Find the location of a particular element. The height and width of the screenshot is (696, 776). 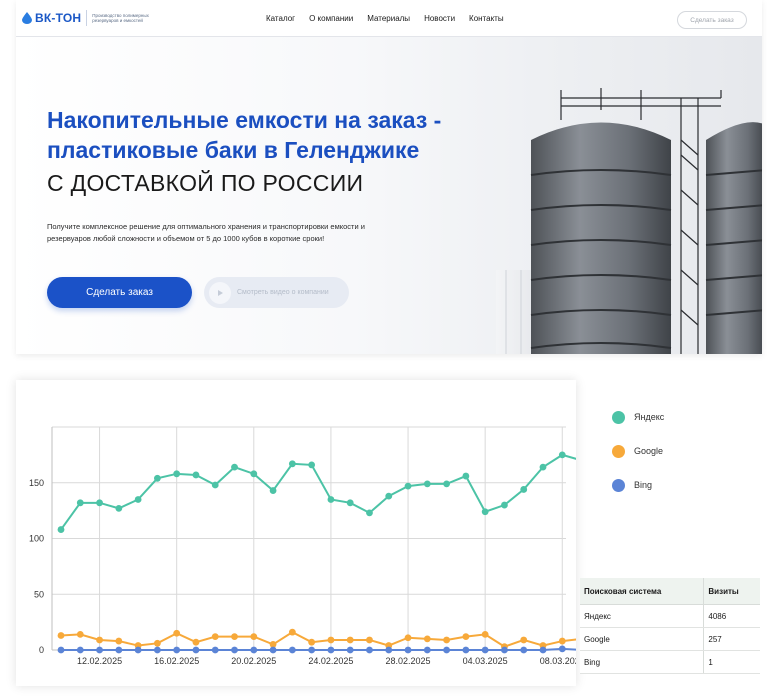

water-drop-icon is located at coordinates (27, 18).